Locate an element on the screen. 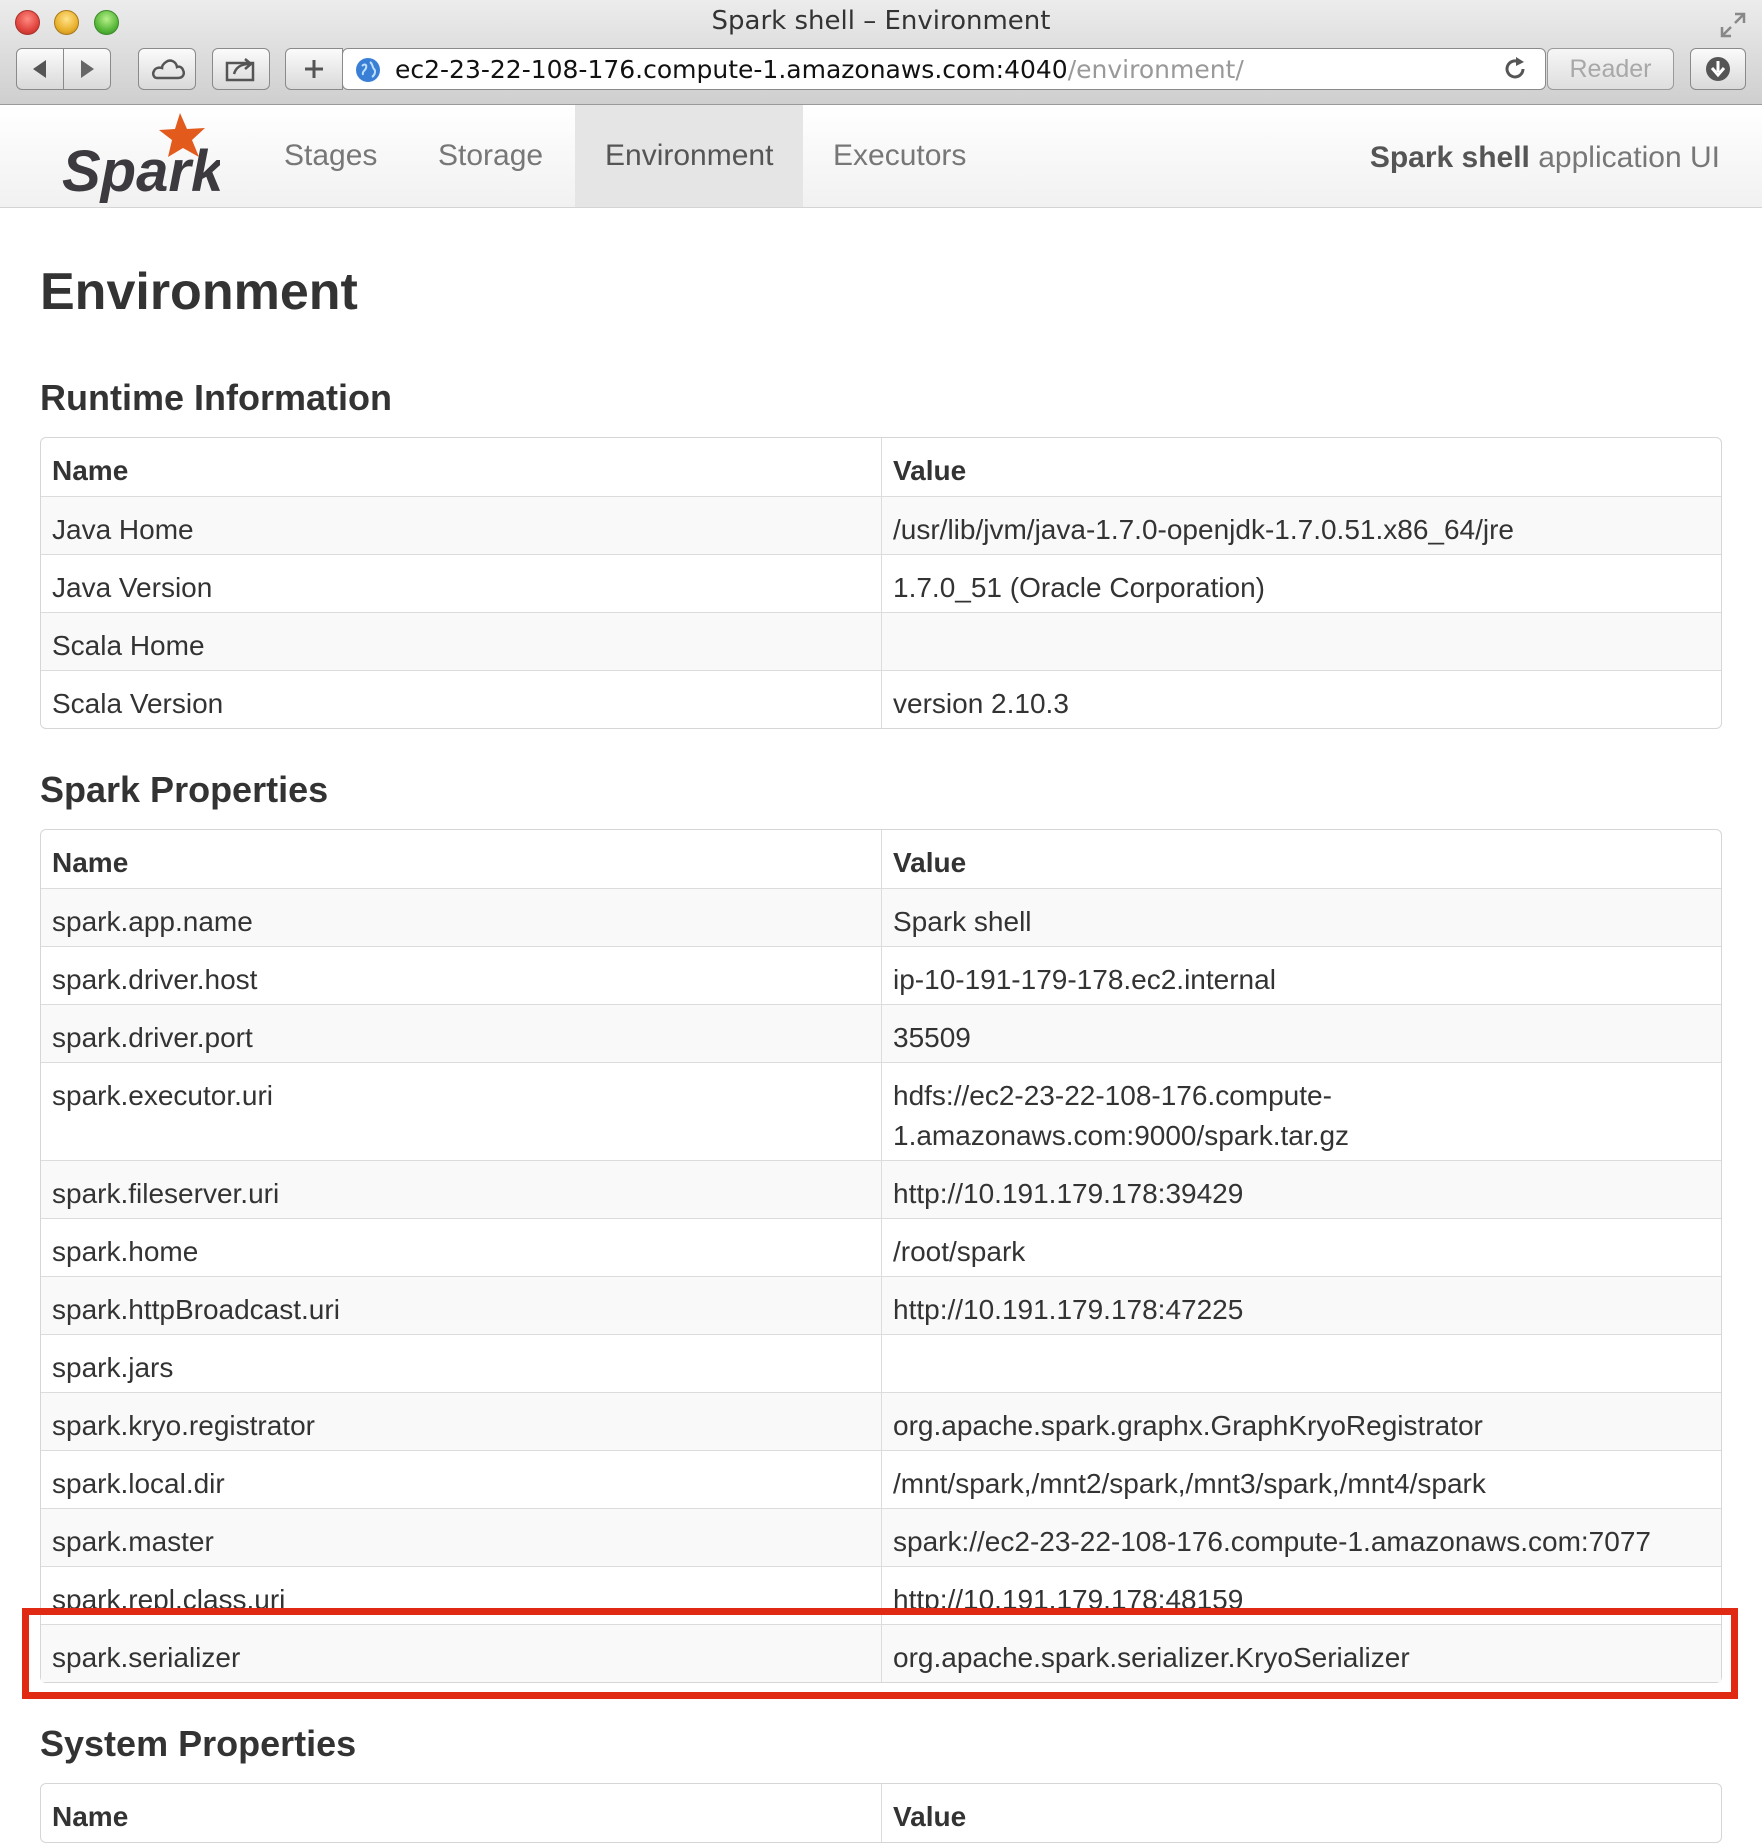 Image resolution: width=1762 pixels, height=1843 pixels. property-value: /root/spark is located at coordinates (1301, 1247).